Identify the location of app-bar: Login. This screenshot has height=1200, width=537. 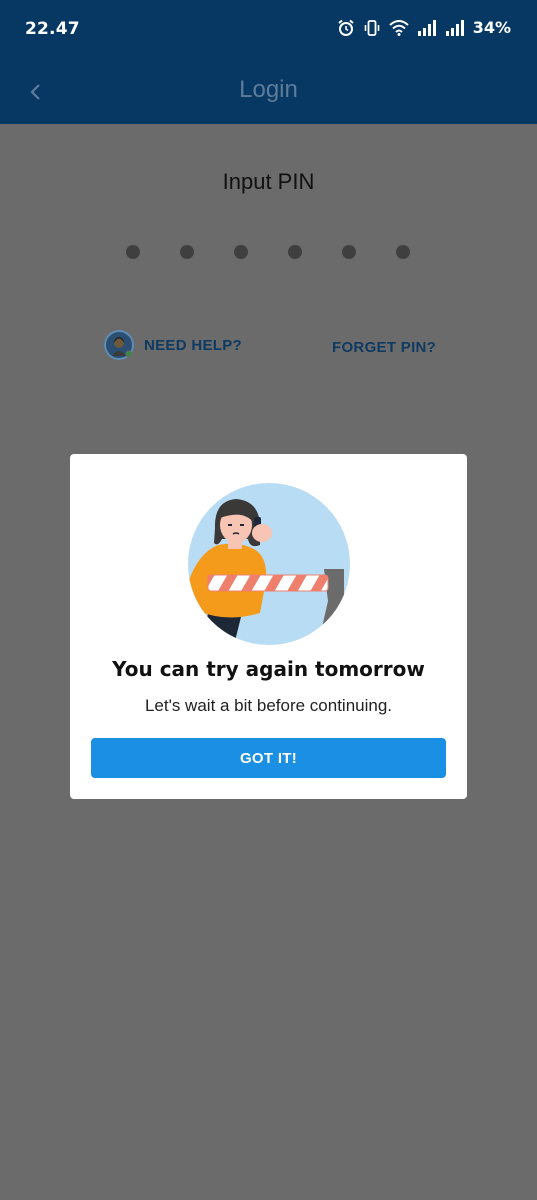
(268, 92).